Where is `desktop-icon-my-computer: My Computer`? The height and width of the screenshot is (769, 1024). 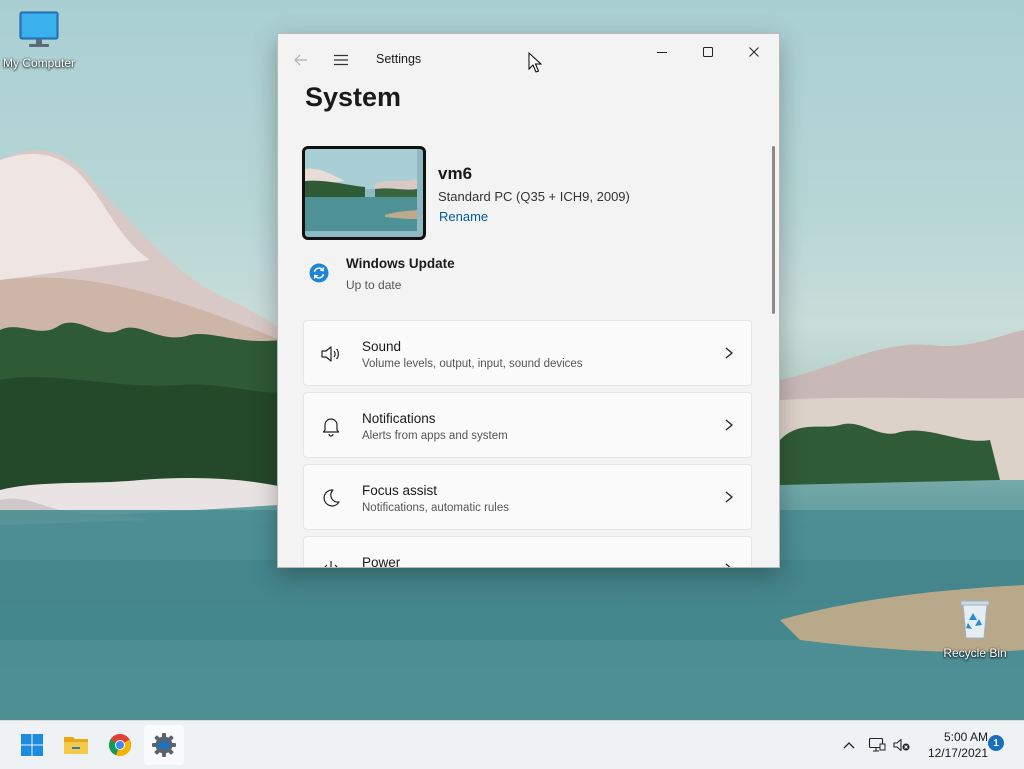 desktop-icon-my-computer: My Computer is located at coordinates (39, 40).